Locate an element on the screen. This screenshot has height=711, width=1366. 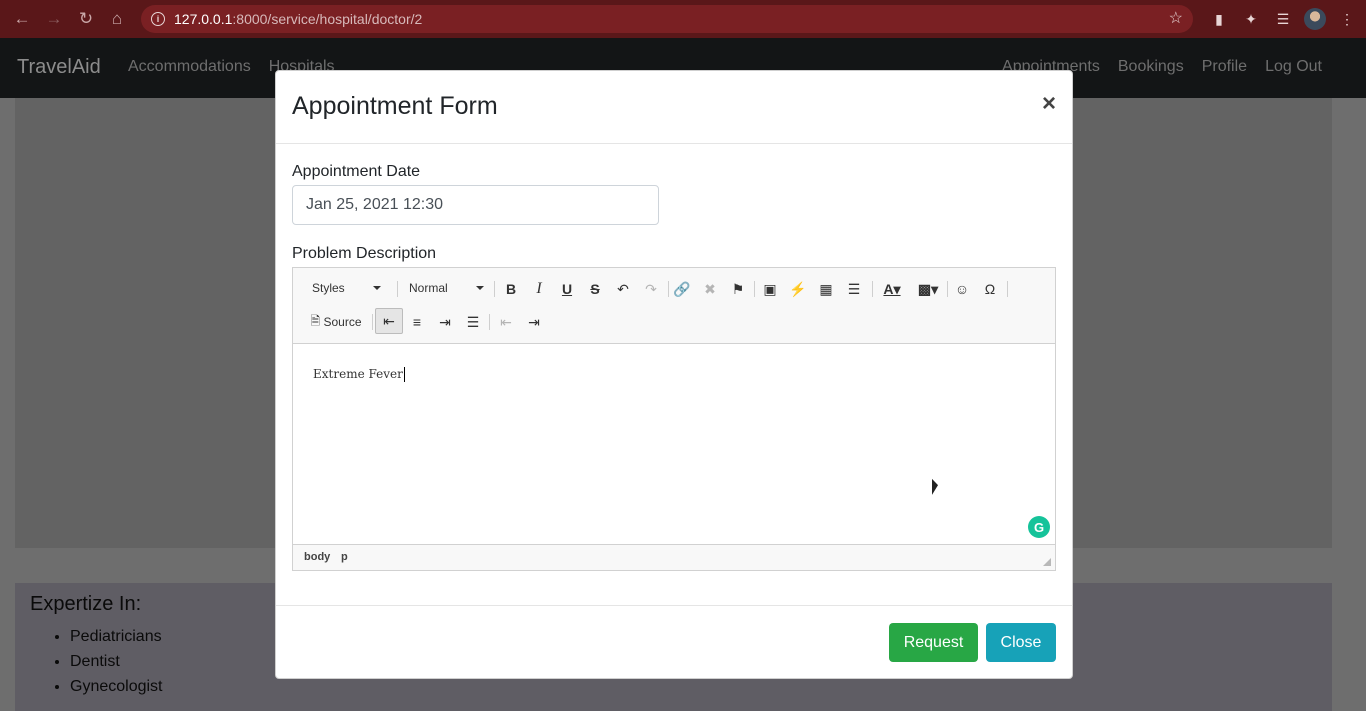
media-queue-icon: ☰ is located at coordinates (1283, 19).